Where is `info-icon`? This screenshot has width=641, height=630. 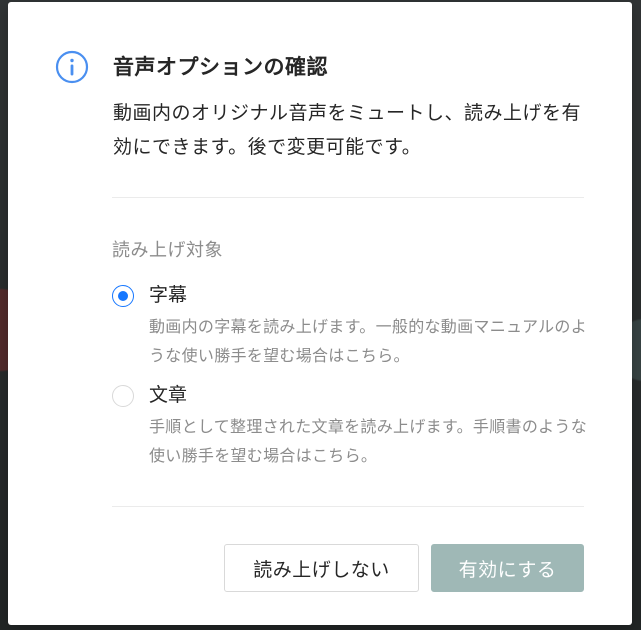 info-icon is located at coordinates (72, 67).